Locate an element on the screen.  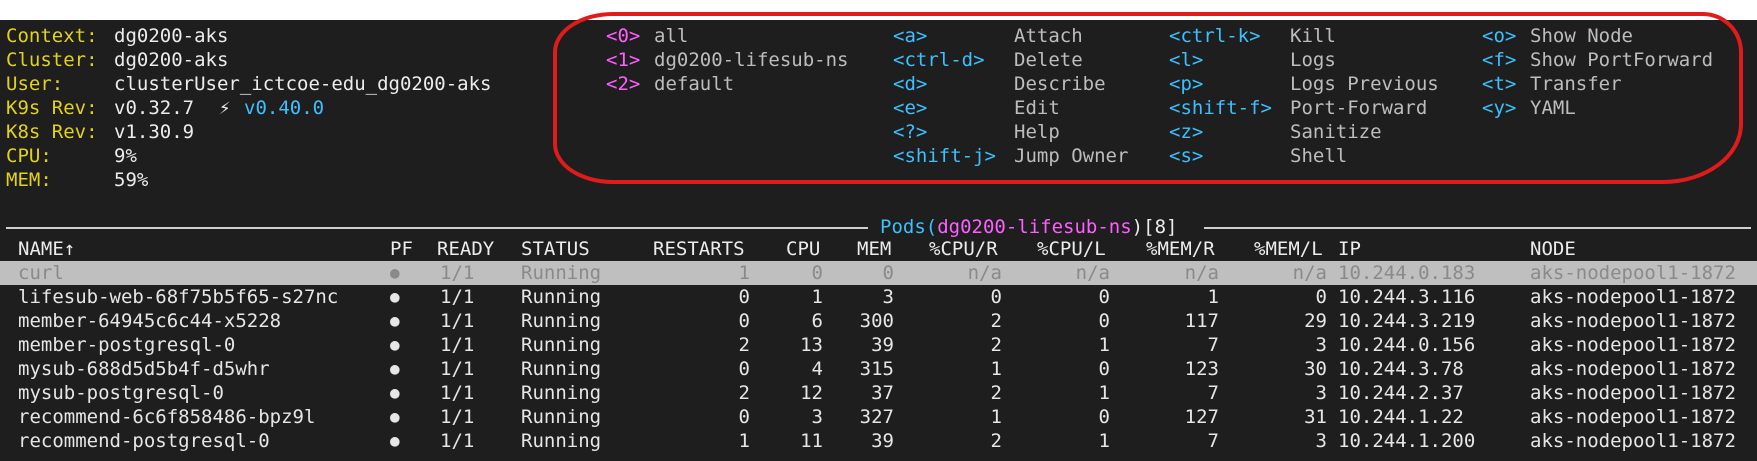
header-ip: IP is located at coordinates (1349, 249).